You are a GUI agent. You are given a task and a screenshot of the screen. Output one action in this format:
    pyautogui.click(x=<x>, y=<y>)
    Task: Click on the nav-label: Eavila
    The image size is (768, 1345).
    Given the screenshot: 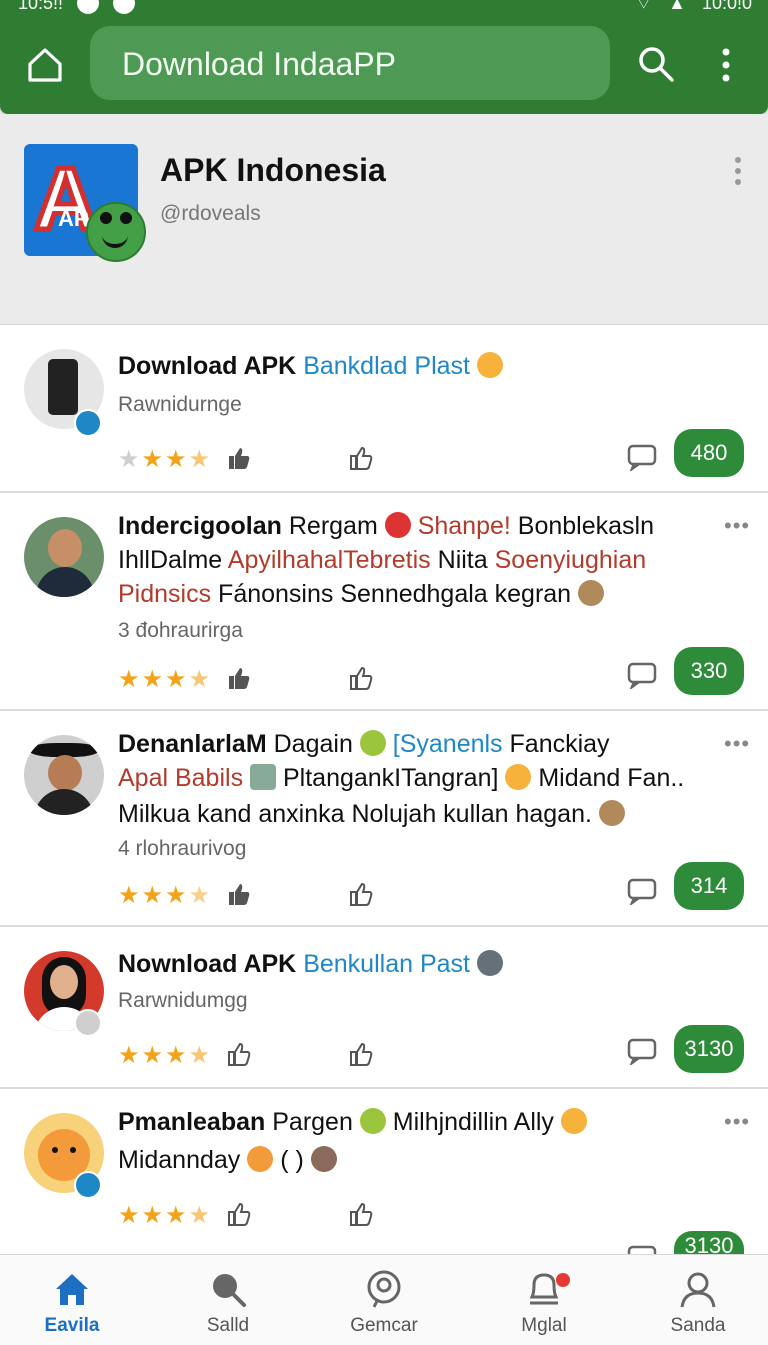 What is the action you would take?
    pyautogui.click(x=72, y=1325)
    